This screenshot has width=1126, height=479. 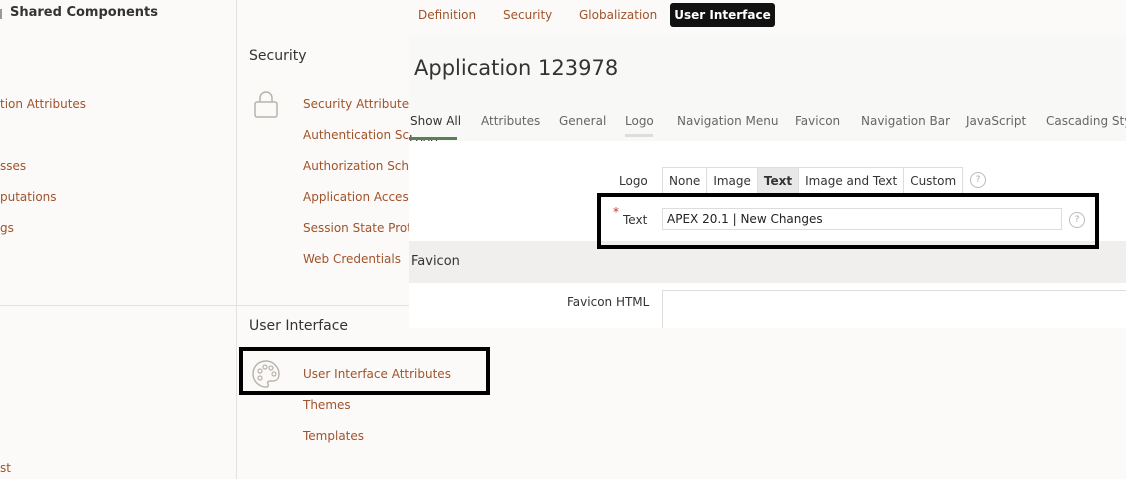 What do you see at coordinates (360, 135) in the screenshot?
I see `authentication-schemes-link: Authentication Sch` at bounding box center [360, 135].